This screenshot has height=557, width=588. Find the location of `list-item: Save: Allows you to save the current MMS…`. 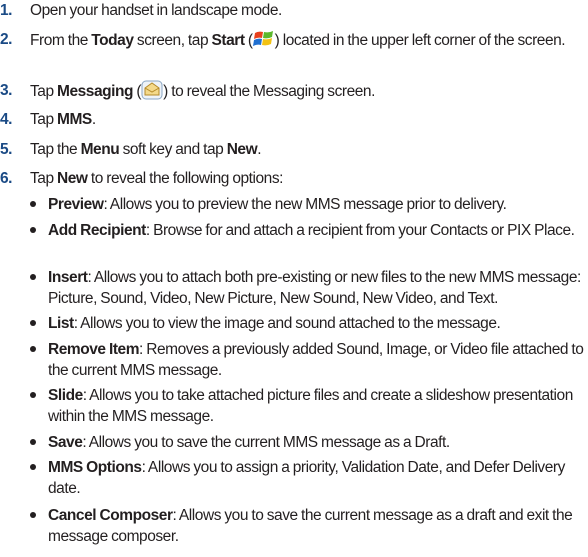

list-item: Save: Allows you to save the current MMS… is located at coordinates (294, 442).